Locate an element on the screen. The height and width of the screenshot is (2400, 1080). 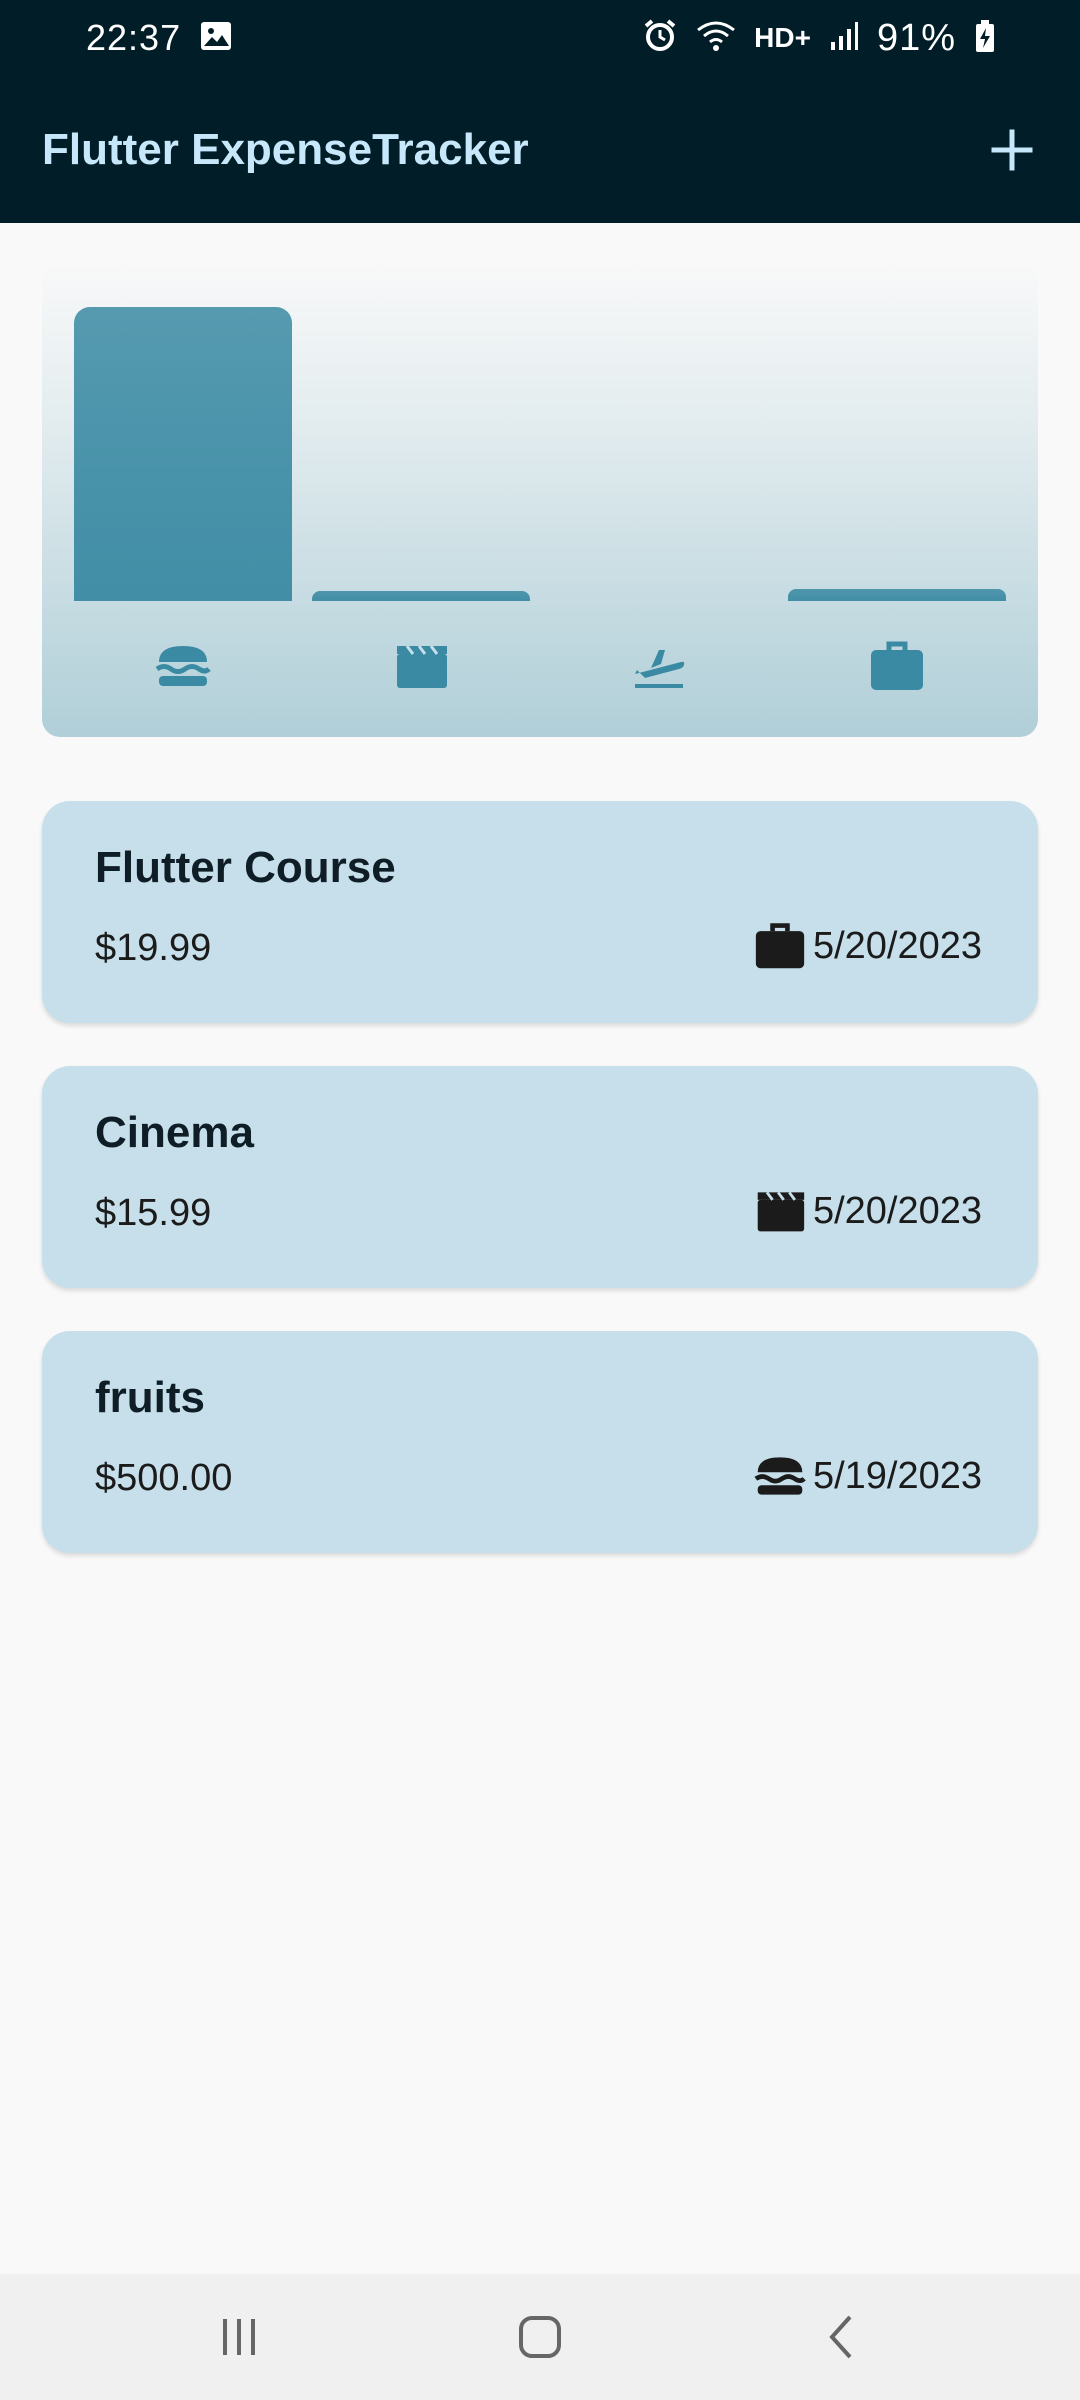
home-icon is located at coordinates (540, 2337).